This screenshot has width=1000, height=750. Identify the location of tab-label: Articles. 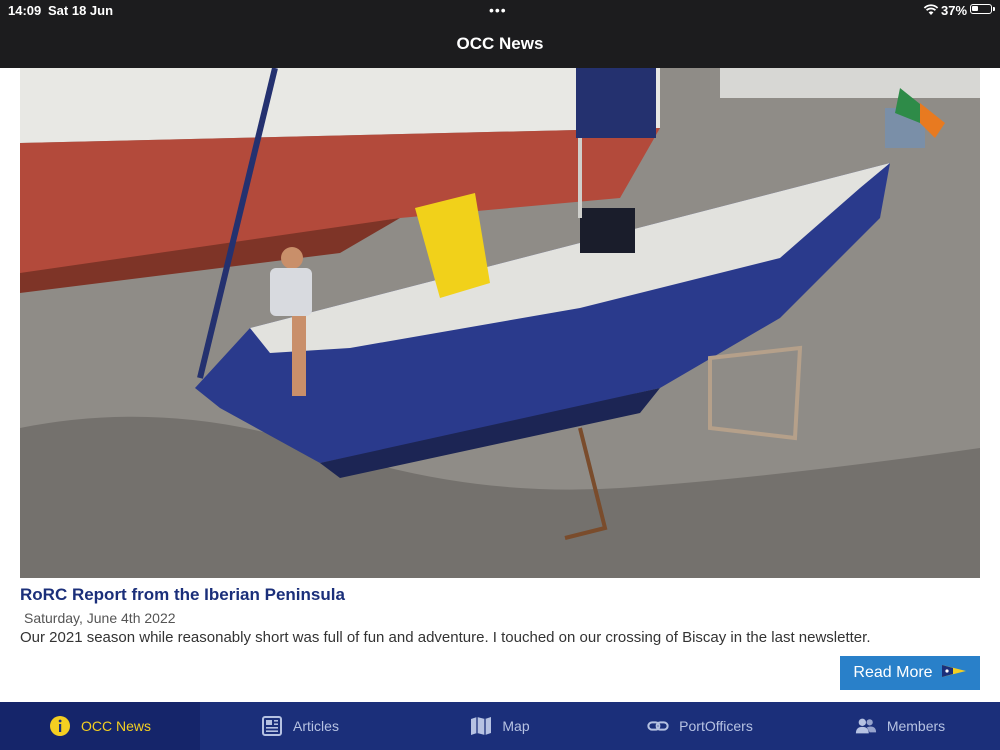
(316, 726).